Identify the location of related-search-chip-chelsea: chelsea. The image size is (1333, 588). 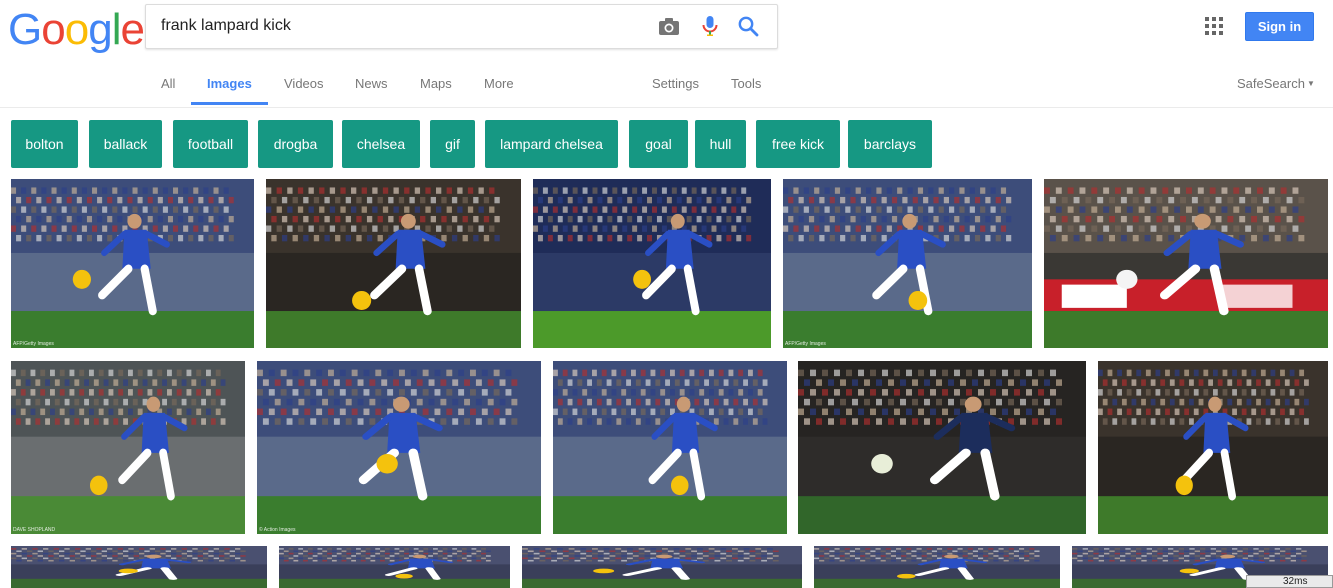
(381, 144).